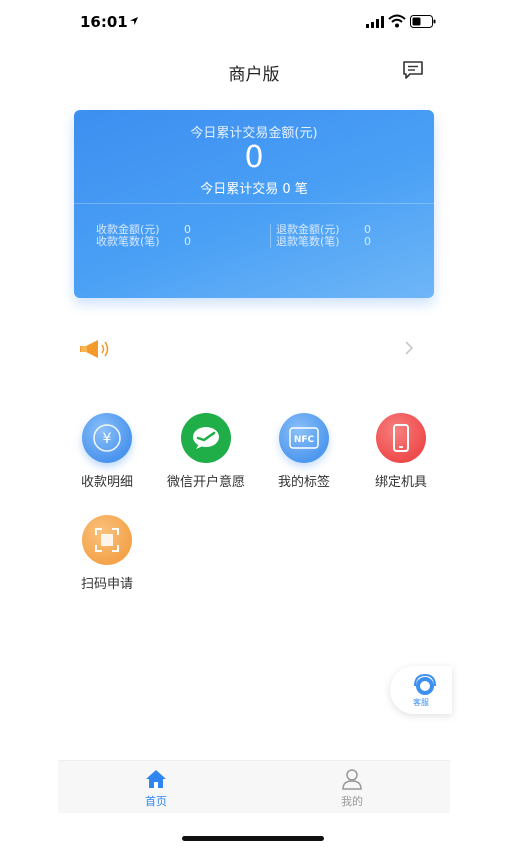 Image resolution: width=510 pixels, height=850 pixels. Describe the element at coordinates (352, 801) in the screenshot. I see `tab-mine-label: 我的` at that location.